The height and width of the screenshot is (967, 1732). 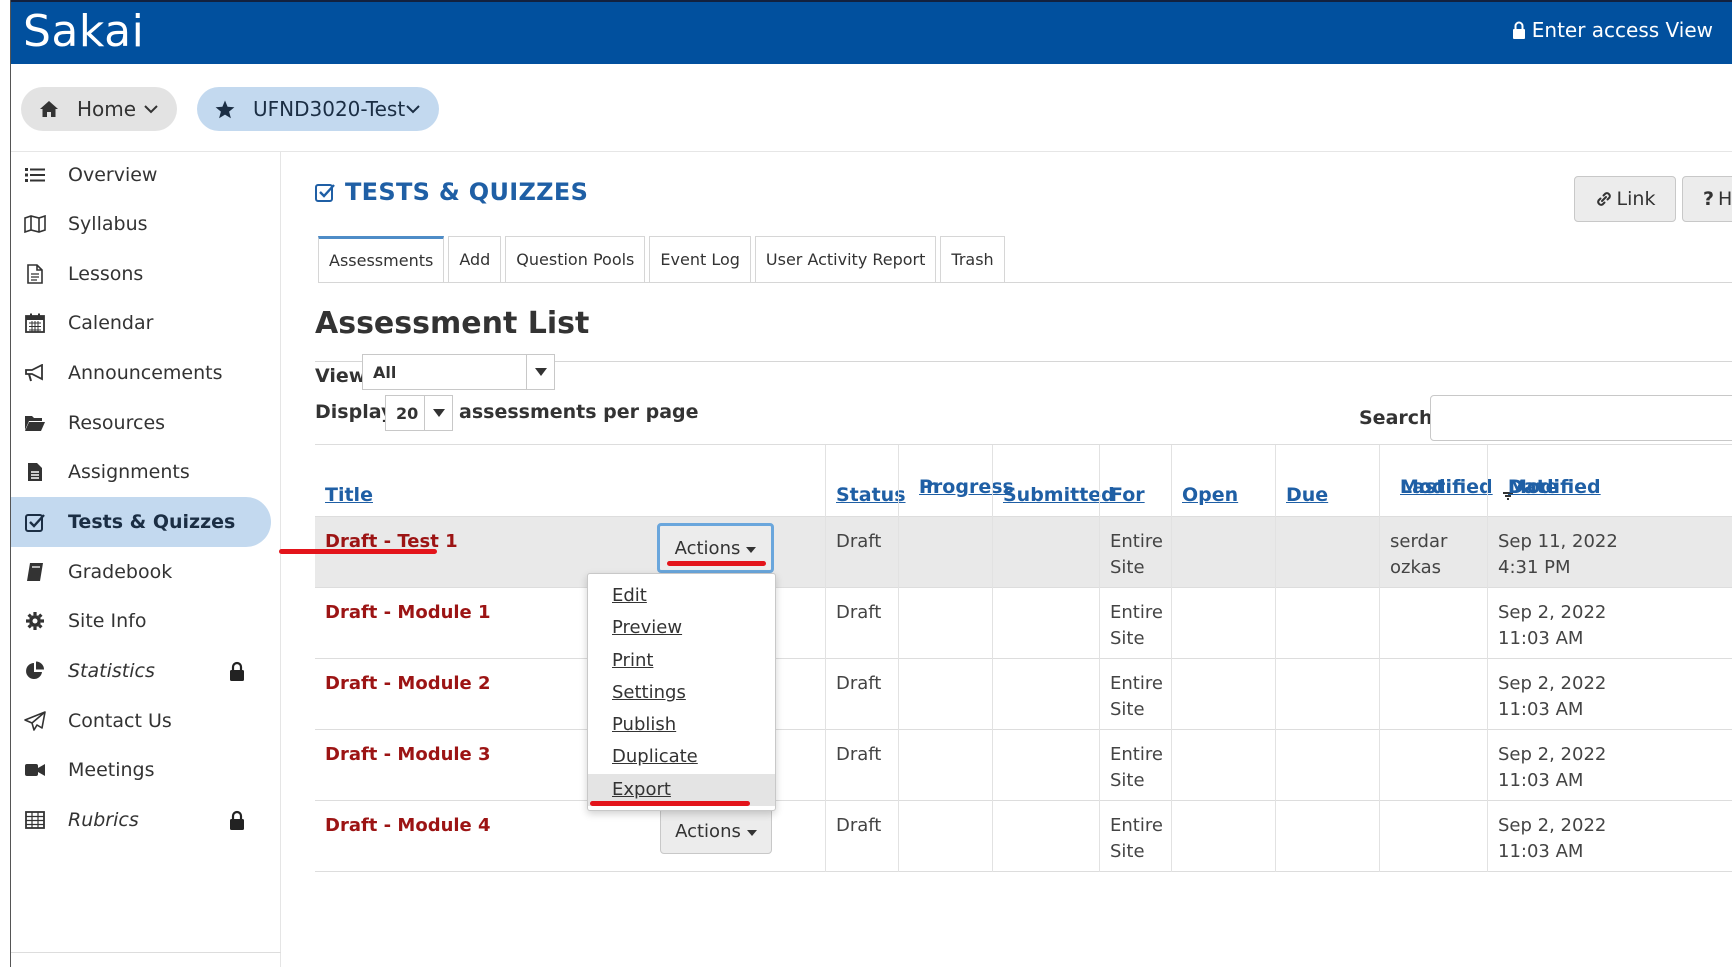 What do you see at coordinates (1609, 481) in the screenshot?
I see `col-modified-date: Modified Date` at bounding box center [1609, 481].